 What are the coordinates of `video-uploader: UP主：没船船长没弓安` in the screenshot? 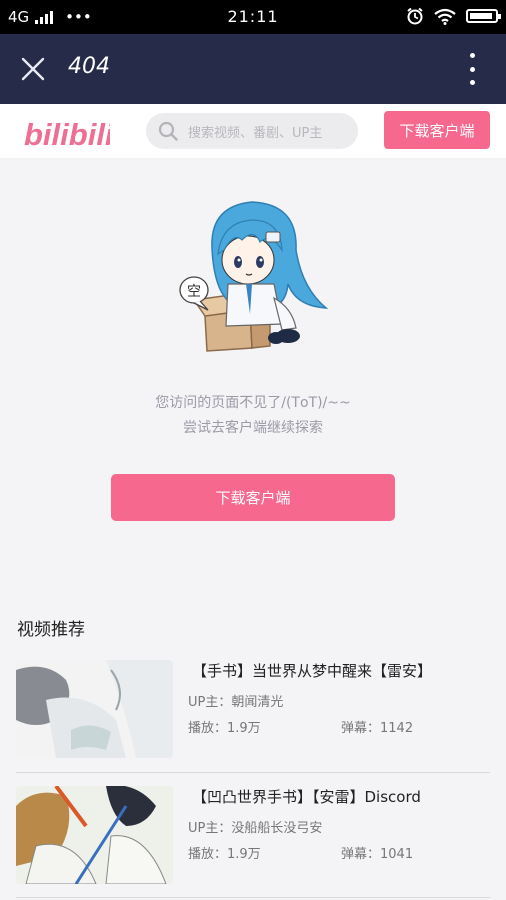 It's located at (255, 828).